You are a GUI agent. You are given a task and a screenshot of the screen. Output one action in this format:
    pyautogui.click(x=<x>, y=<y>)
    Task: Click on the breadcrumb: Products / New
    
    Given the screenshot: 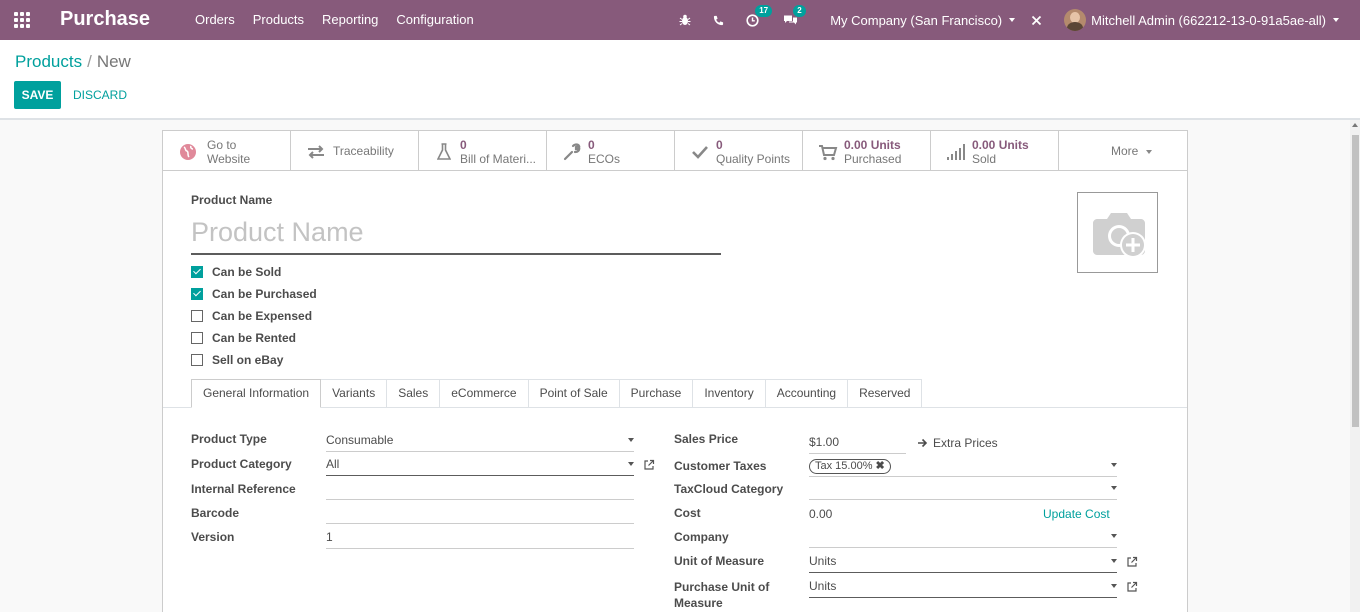 What is the action you would take?
    pyautogui.click(x=73, y=62)
    